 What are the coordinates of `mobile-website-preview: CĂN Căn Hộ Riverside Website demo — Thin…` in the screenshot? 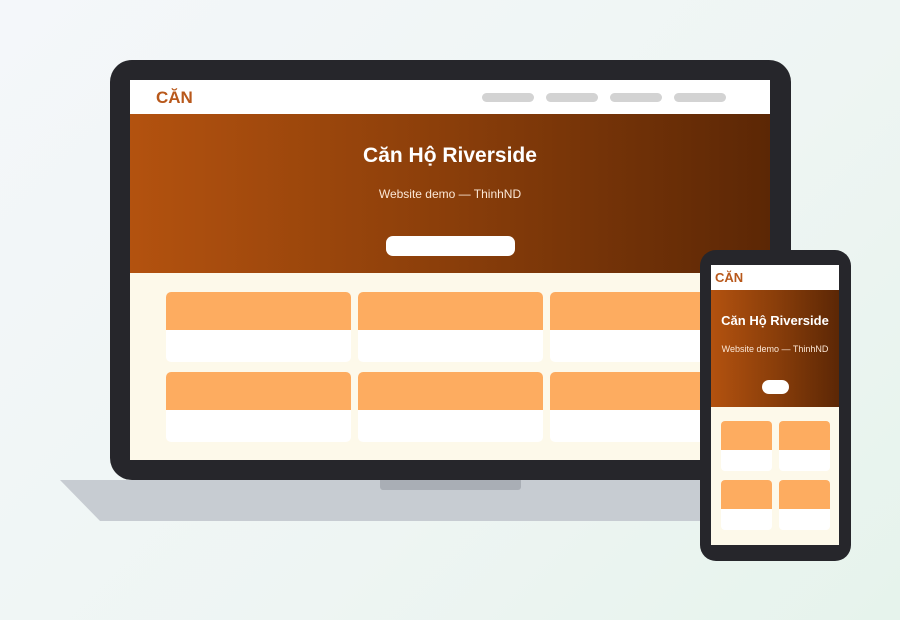 It's located at (775, 405).